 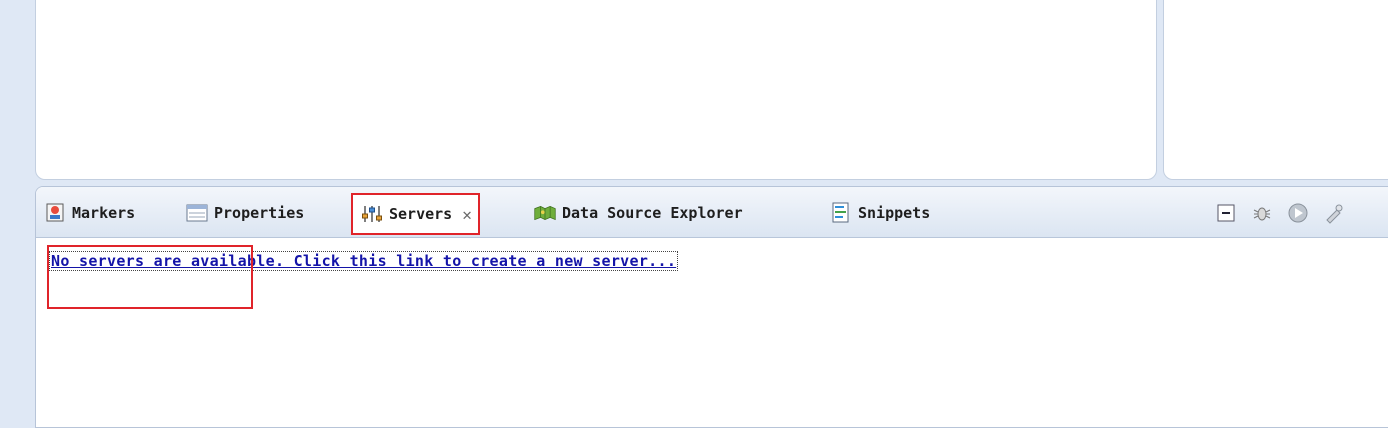 I want to click on tab-label: Properties, so click(x=259, y=213).